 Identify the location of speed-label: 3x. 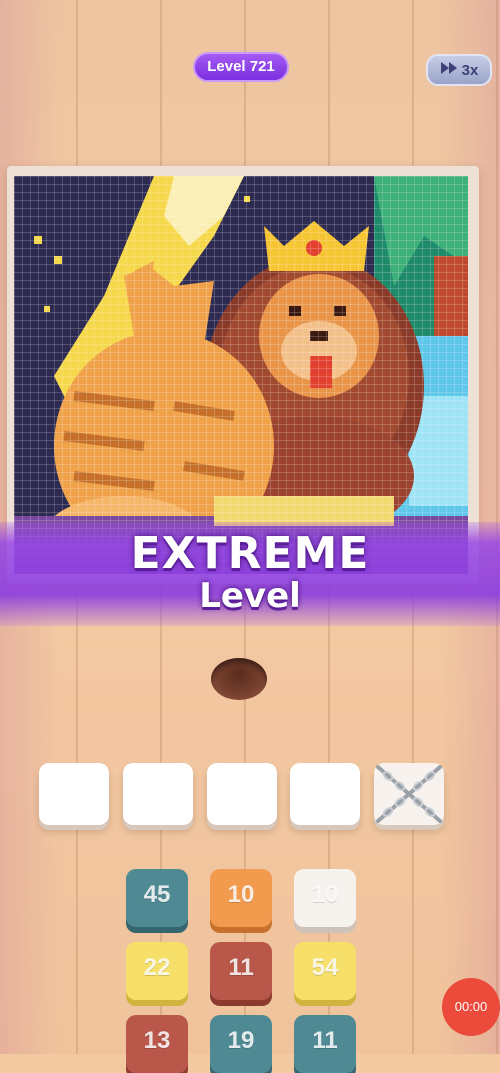
(470, 70).